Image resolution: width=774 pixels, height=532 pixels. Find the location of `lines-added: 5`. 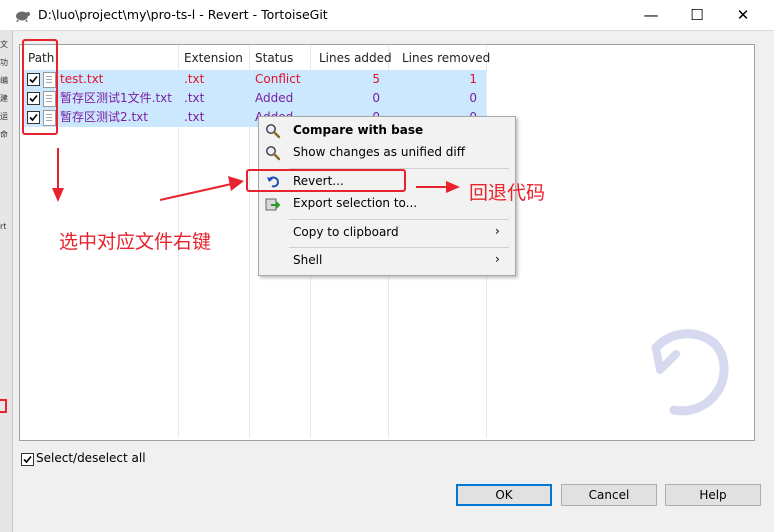

lines-added: 5 is located at coordinates (376, 79).